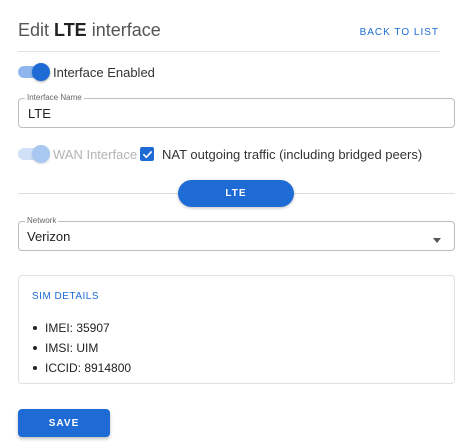 This screenshot has width=474, height=445. What do you see at coordinates (437, 240) in the screenshot?
I see `chevron-down-icon` at bounding box center [437, 240].